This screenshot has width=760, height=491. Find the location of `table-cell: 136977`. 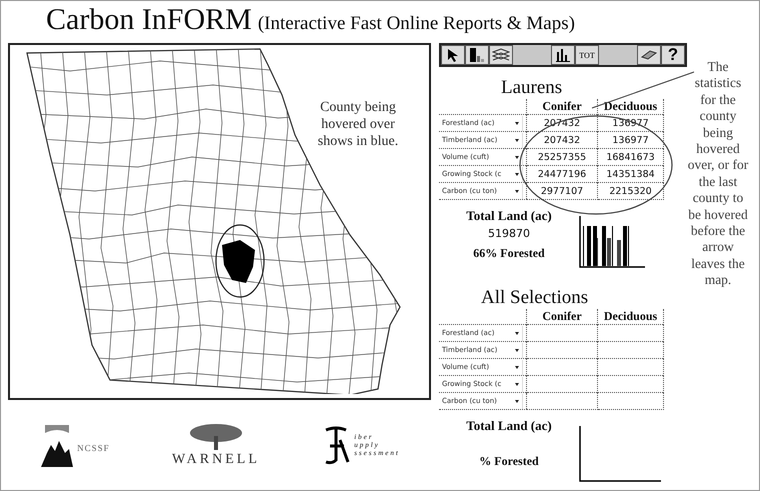

table-cell: 136977 is located at coordinates (630, 140).